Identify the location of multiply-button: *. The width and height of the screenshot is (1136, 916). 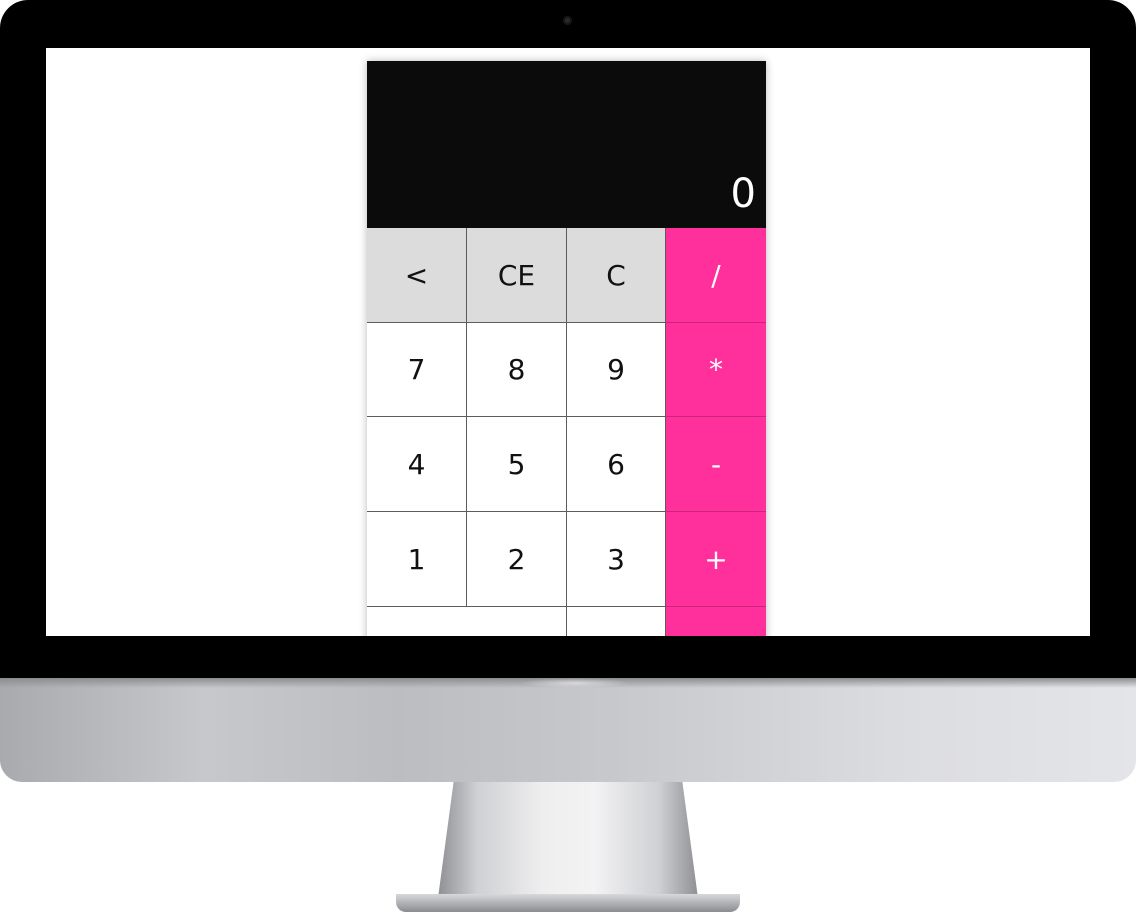
(716, 370).